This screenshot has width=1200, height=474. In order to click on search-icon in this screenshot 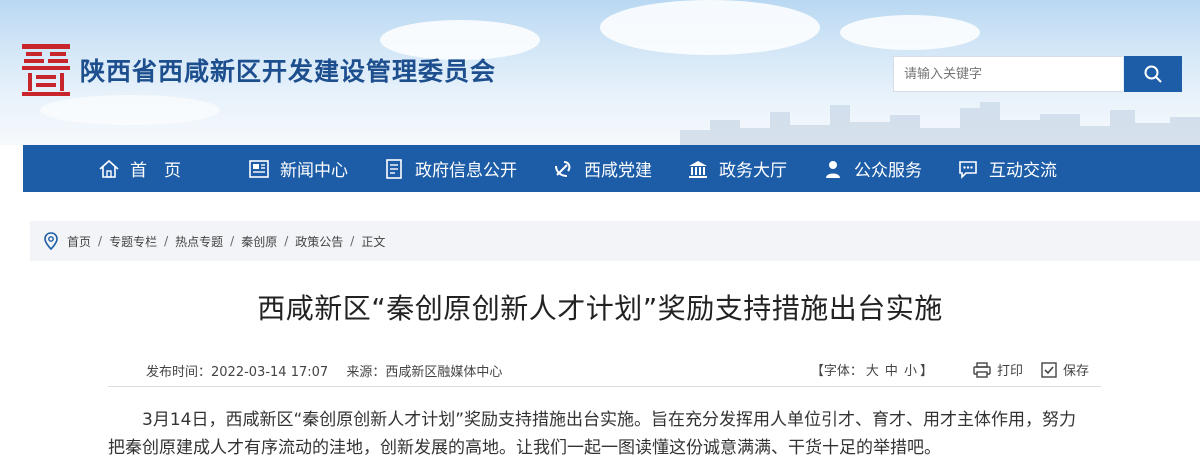, I will do `click(1153, 74)`.